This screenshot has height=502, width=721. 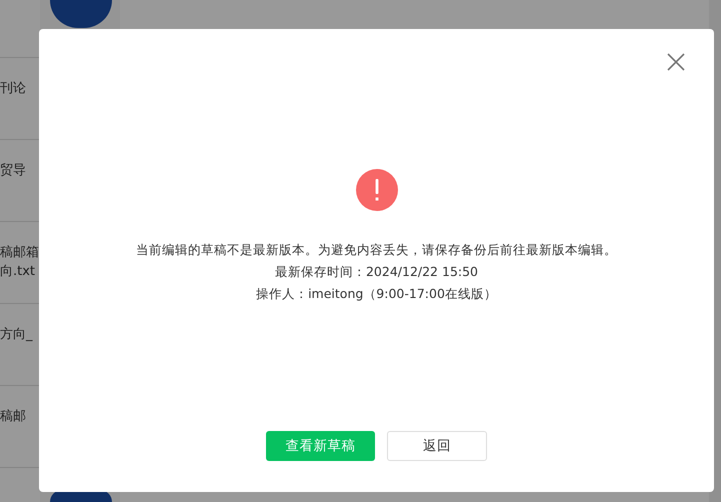 I want to click on warning-icon, so click(x=377, y=190).